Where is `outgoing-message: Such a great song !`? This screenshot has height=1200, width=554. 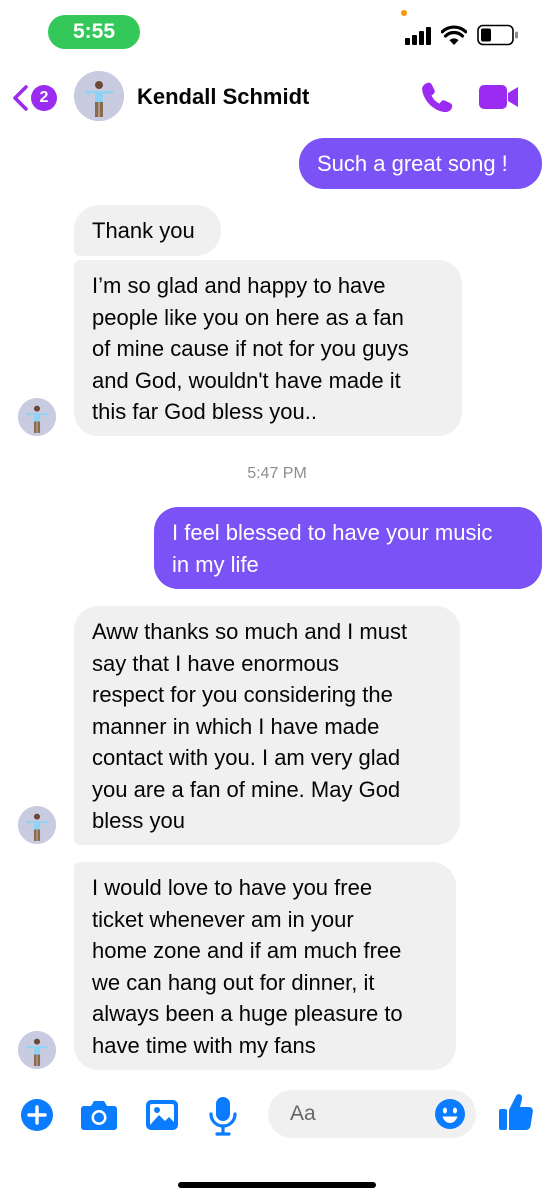 outgoing-message: Such a great song ! is located at coordinates (420, 163).